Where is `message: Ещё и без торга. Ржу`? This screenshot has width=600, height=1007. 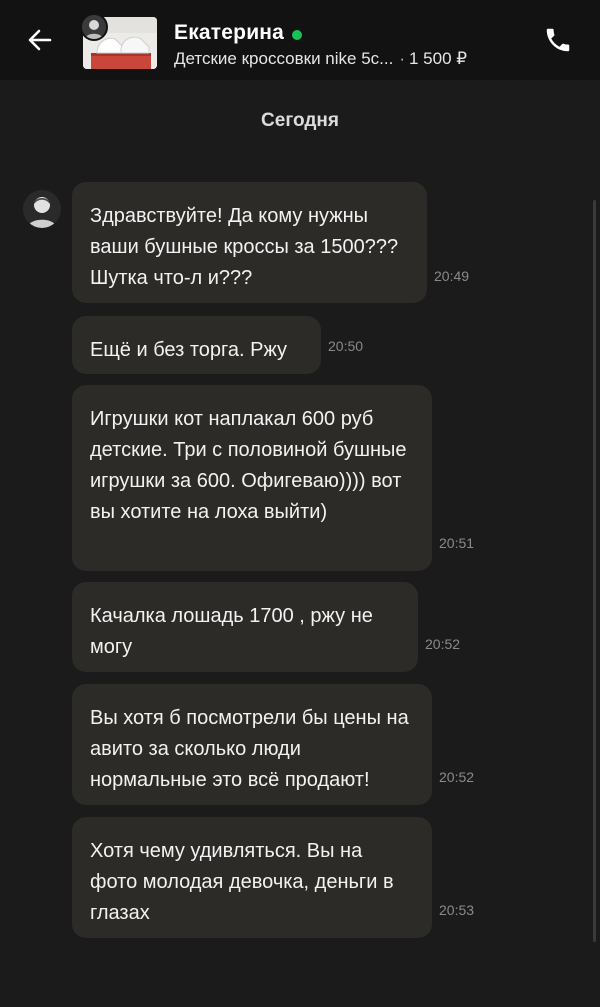 message: Ещё и без торга. Ржу is located at coordinates (196, 345).